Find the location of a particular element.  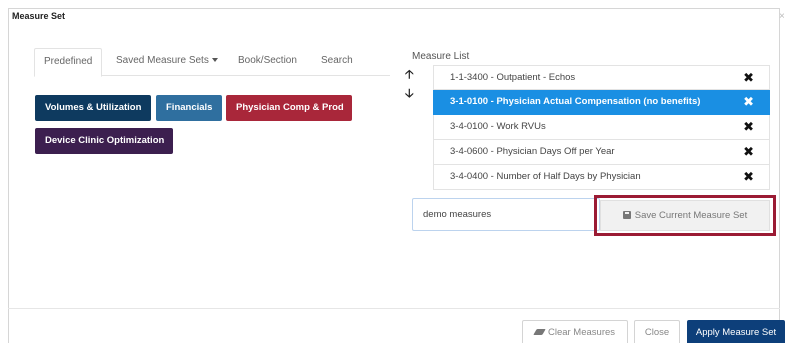

clear-label: Clear Measures is located at coordinates (581, 332).